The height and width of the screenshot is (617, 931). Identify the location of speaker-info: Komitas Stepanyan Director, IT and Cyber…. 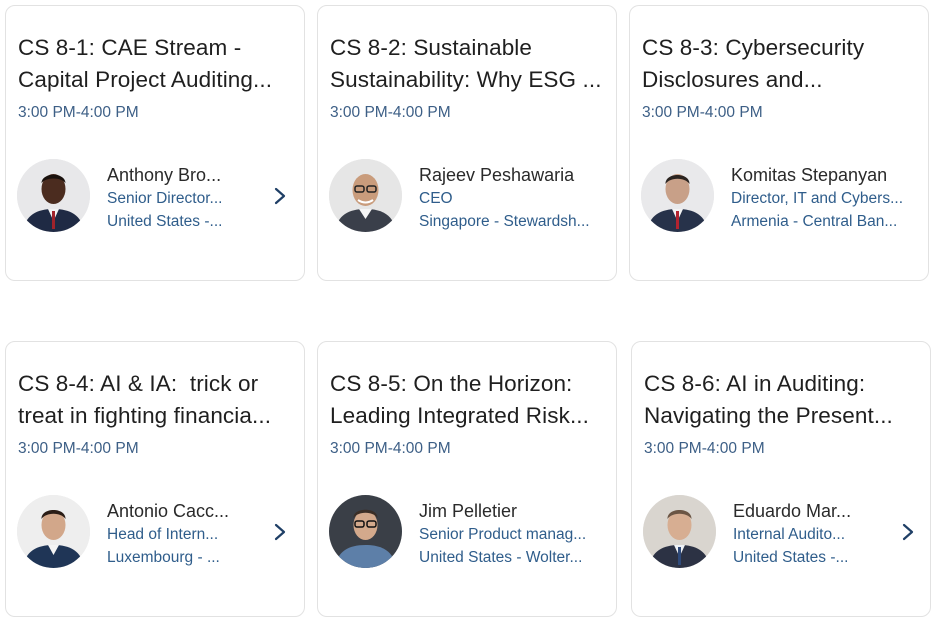
(820, 198).